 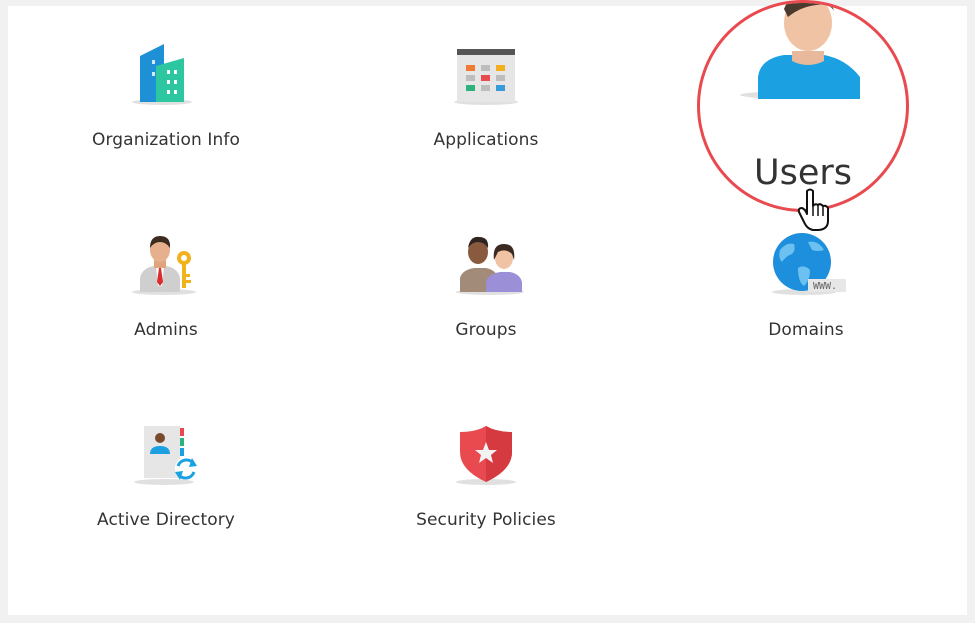 What do you see at coordinates (486, 305) in the screenshot?
I see `tile-groups: Groups` at bounding box center [486, 305].